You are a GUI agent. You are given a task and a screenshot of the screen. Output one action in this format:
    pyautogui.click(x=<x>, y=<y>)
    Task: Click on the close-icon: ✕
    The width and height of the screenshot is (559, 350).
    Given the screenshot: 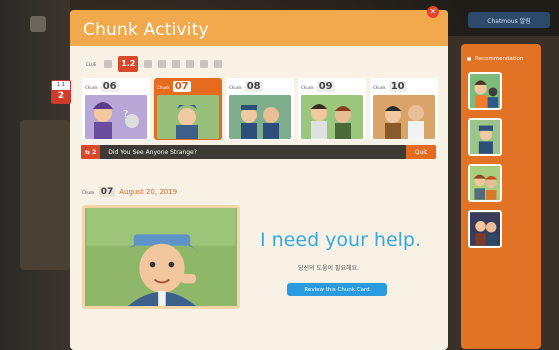 What is the action you would take?
    pyautogui.click(x=433, y=12)
    